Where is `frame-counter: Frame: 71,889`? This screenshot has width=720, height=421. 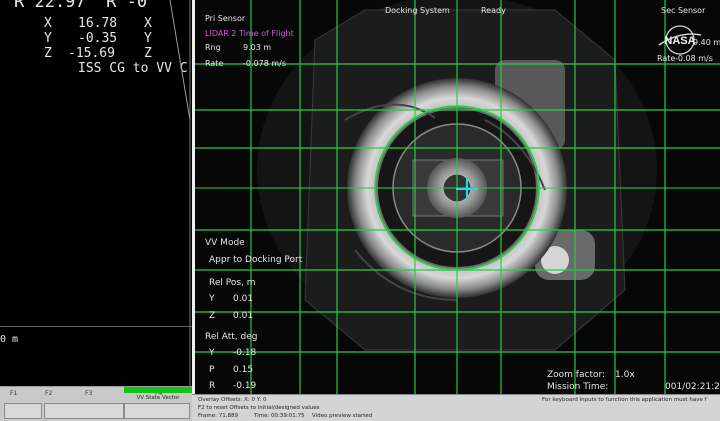
frame-counter: Frame: 71,889 is located at coordinates (218, 416).